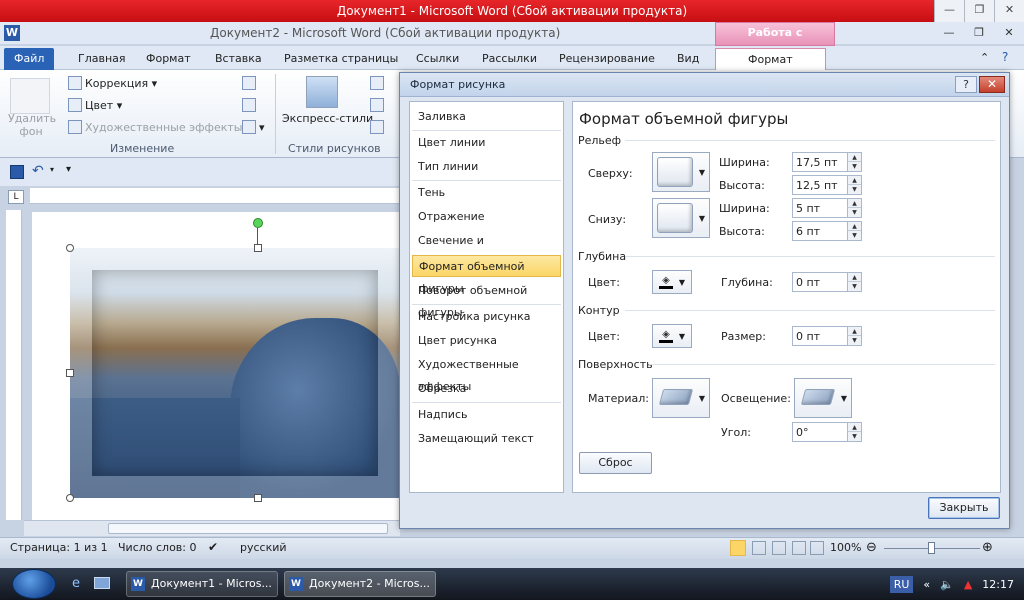 This screenshot has height=600, width=1024. I want to click on change-picture-icon, so click(250, 105).